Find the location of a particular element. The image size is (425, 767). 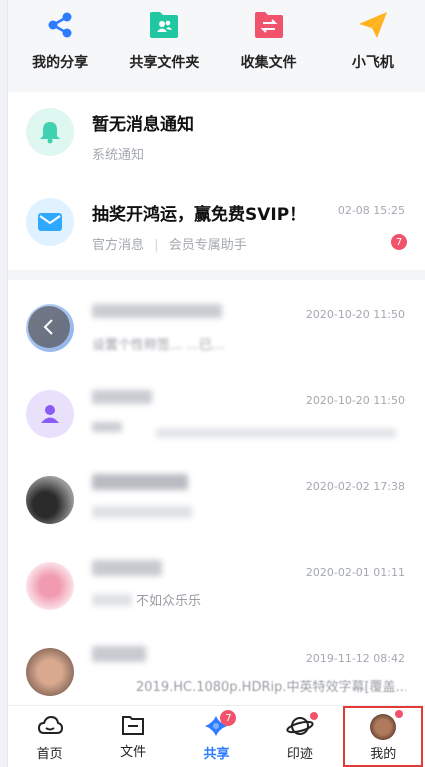

official-message-source: 官方消息 | 会员专属助手 is located at coordinates (169, 243).